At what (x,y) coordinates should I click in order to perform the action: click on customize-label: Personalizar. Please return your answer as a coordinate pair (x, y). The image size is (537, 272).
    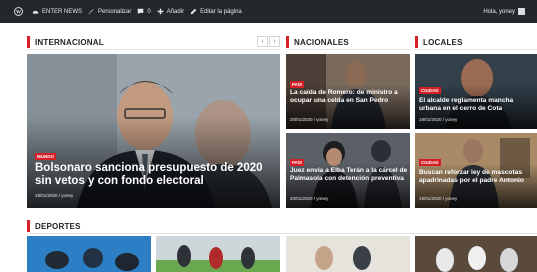
    Looking at the image, I should click on (115, 11).